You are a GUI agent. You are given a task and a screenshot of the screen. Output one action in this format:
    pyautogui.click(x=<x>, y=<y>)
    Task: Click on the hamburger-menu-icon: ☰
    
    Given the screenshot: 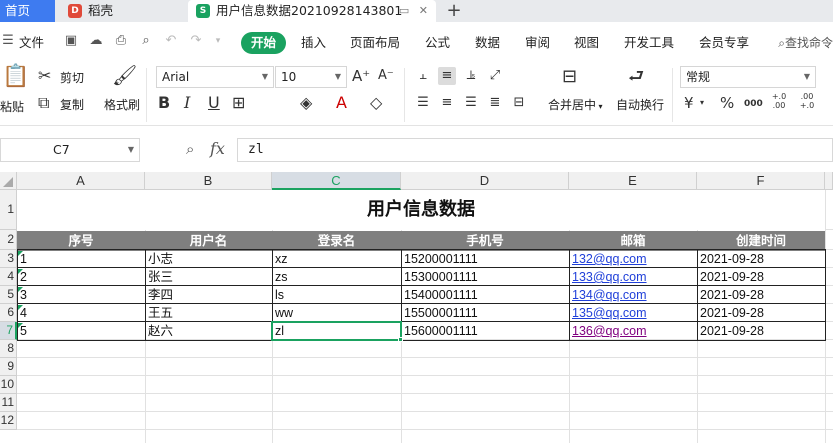 What is the action you would take?
    pyautogui.click(x=8, y=41)
    